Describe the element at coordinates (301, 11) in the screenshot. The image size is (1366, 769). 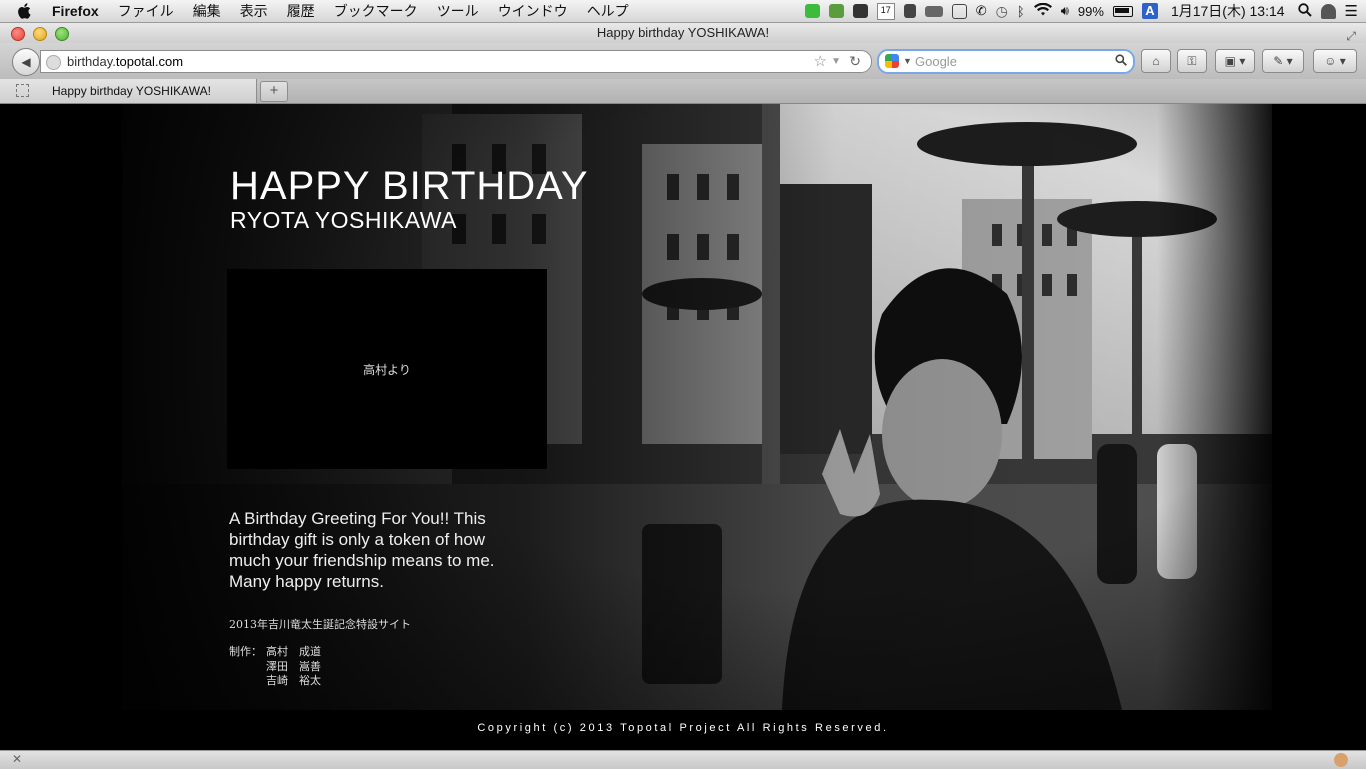
I see `menu-history: 履歴` at that location.